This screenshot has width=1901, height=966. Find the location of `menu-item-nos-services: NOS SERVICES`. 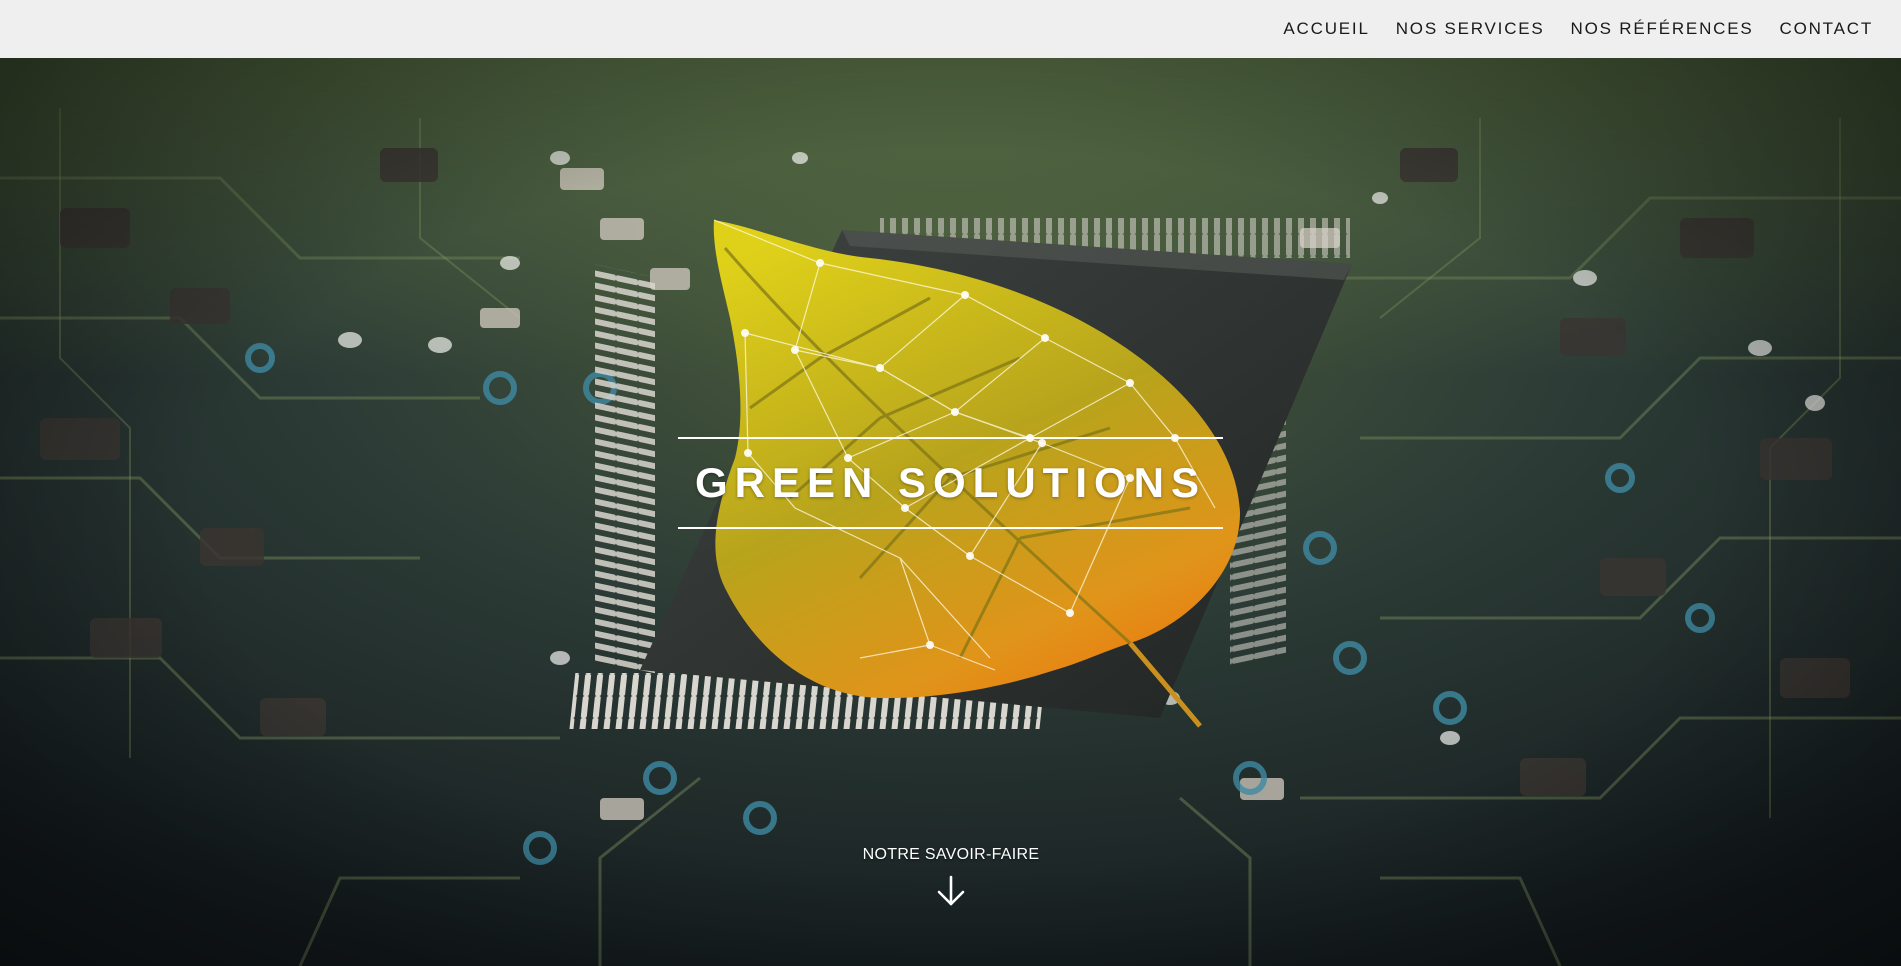

menu-item-nos-services: NOS SERVICES is located at coordinates (1470, 29).